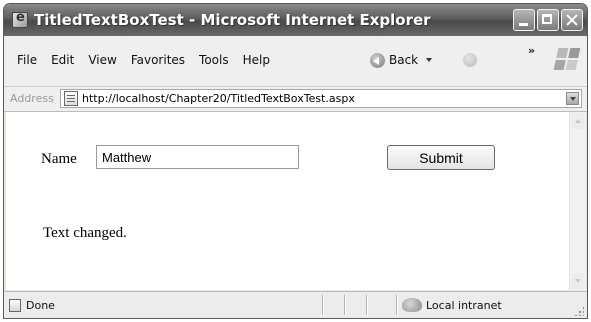  I want to click on scroll-up-arrow-icon, so click(578, 121).